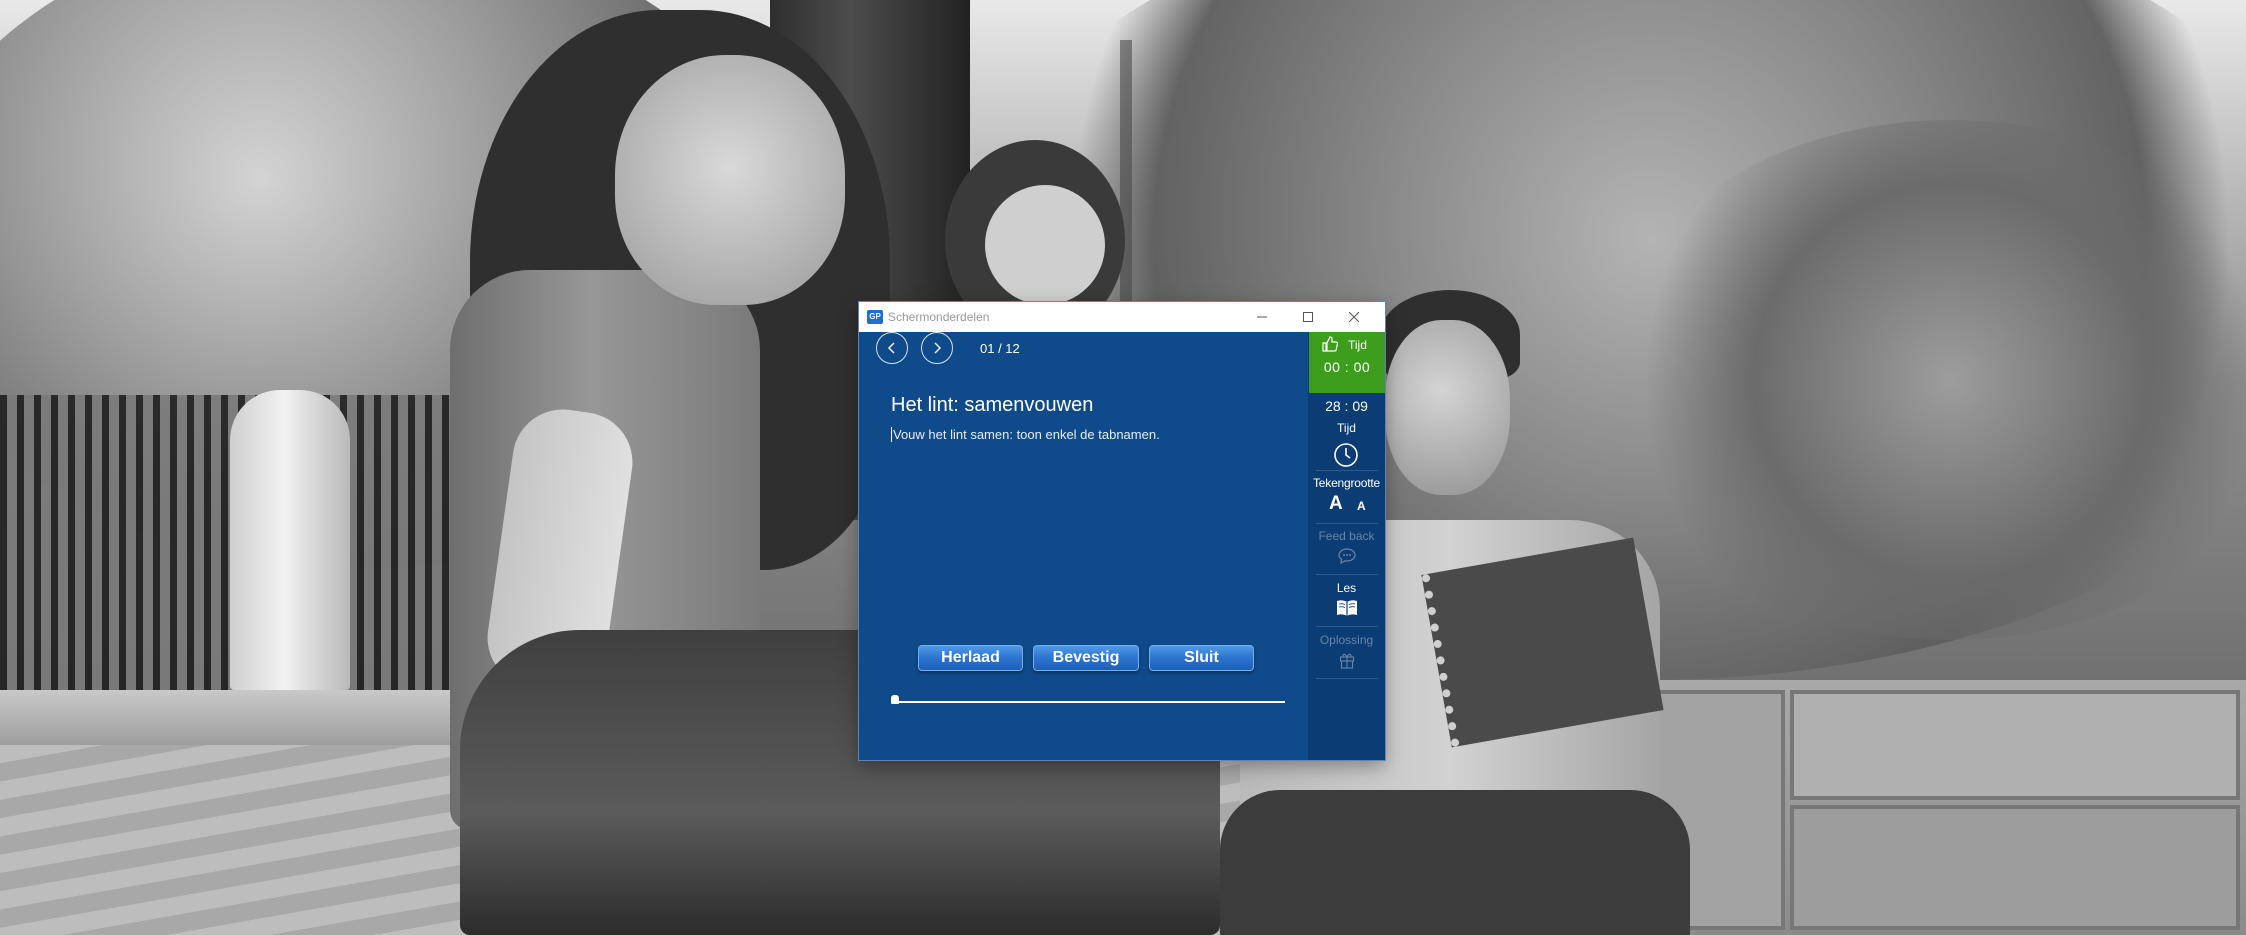 The height and width of the screenshot is (935, 2246). I want to click on minimize-icon, so click(1262, 317).